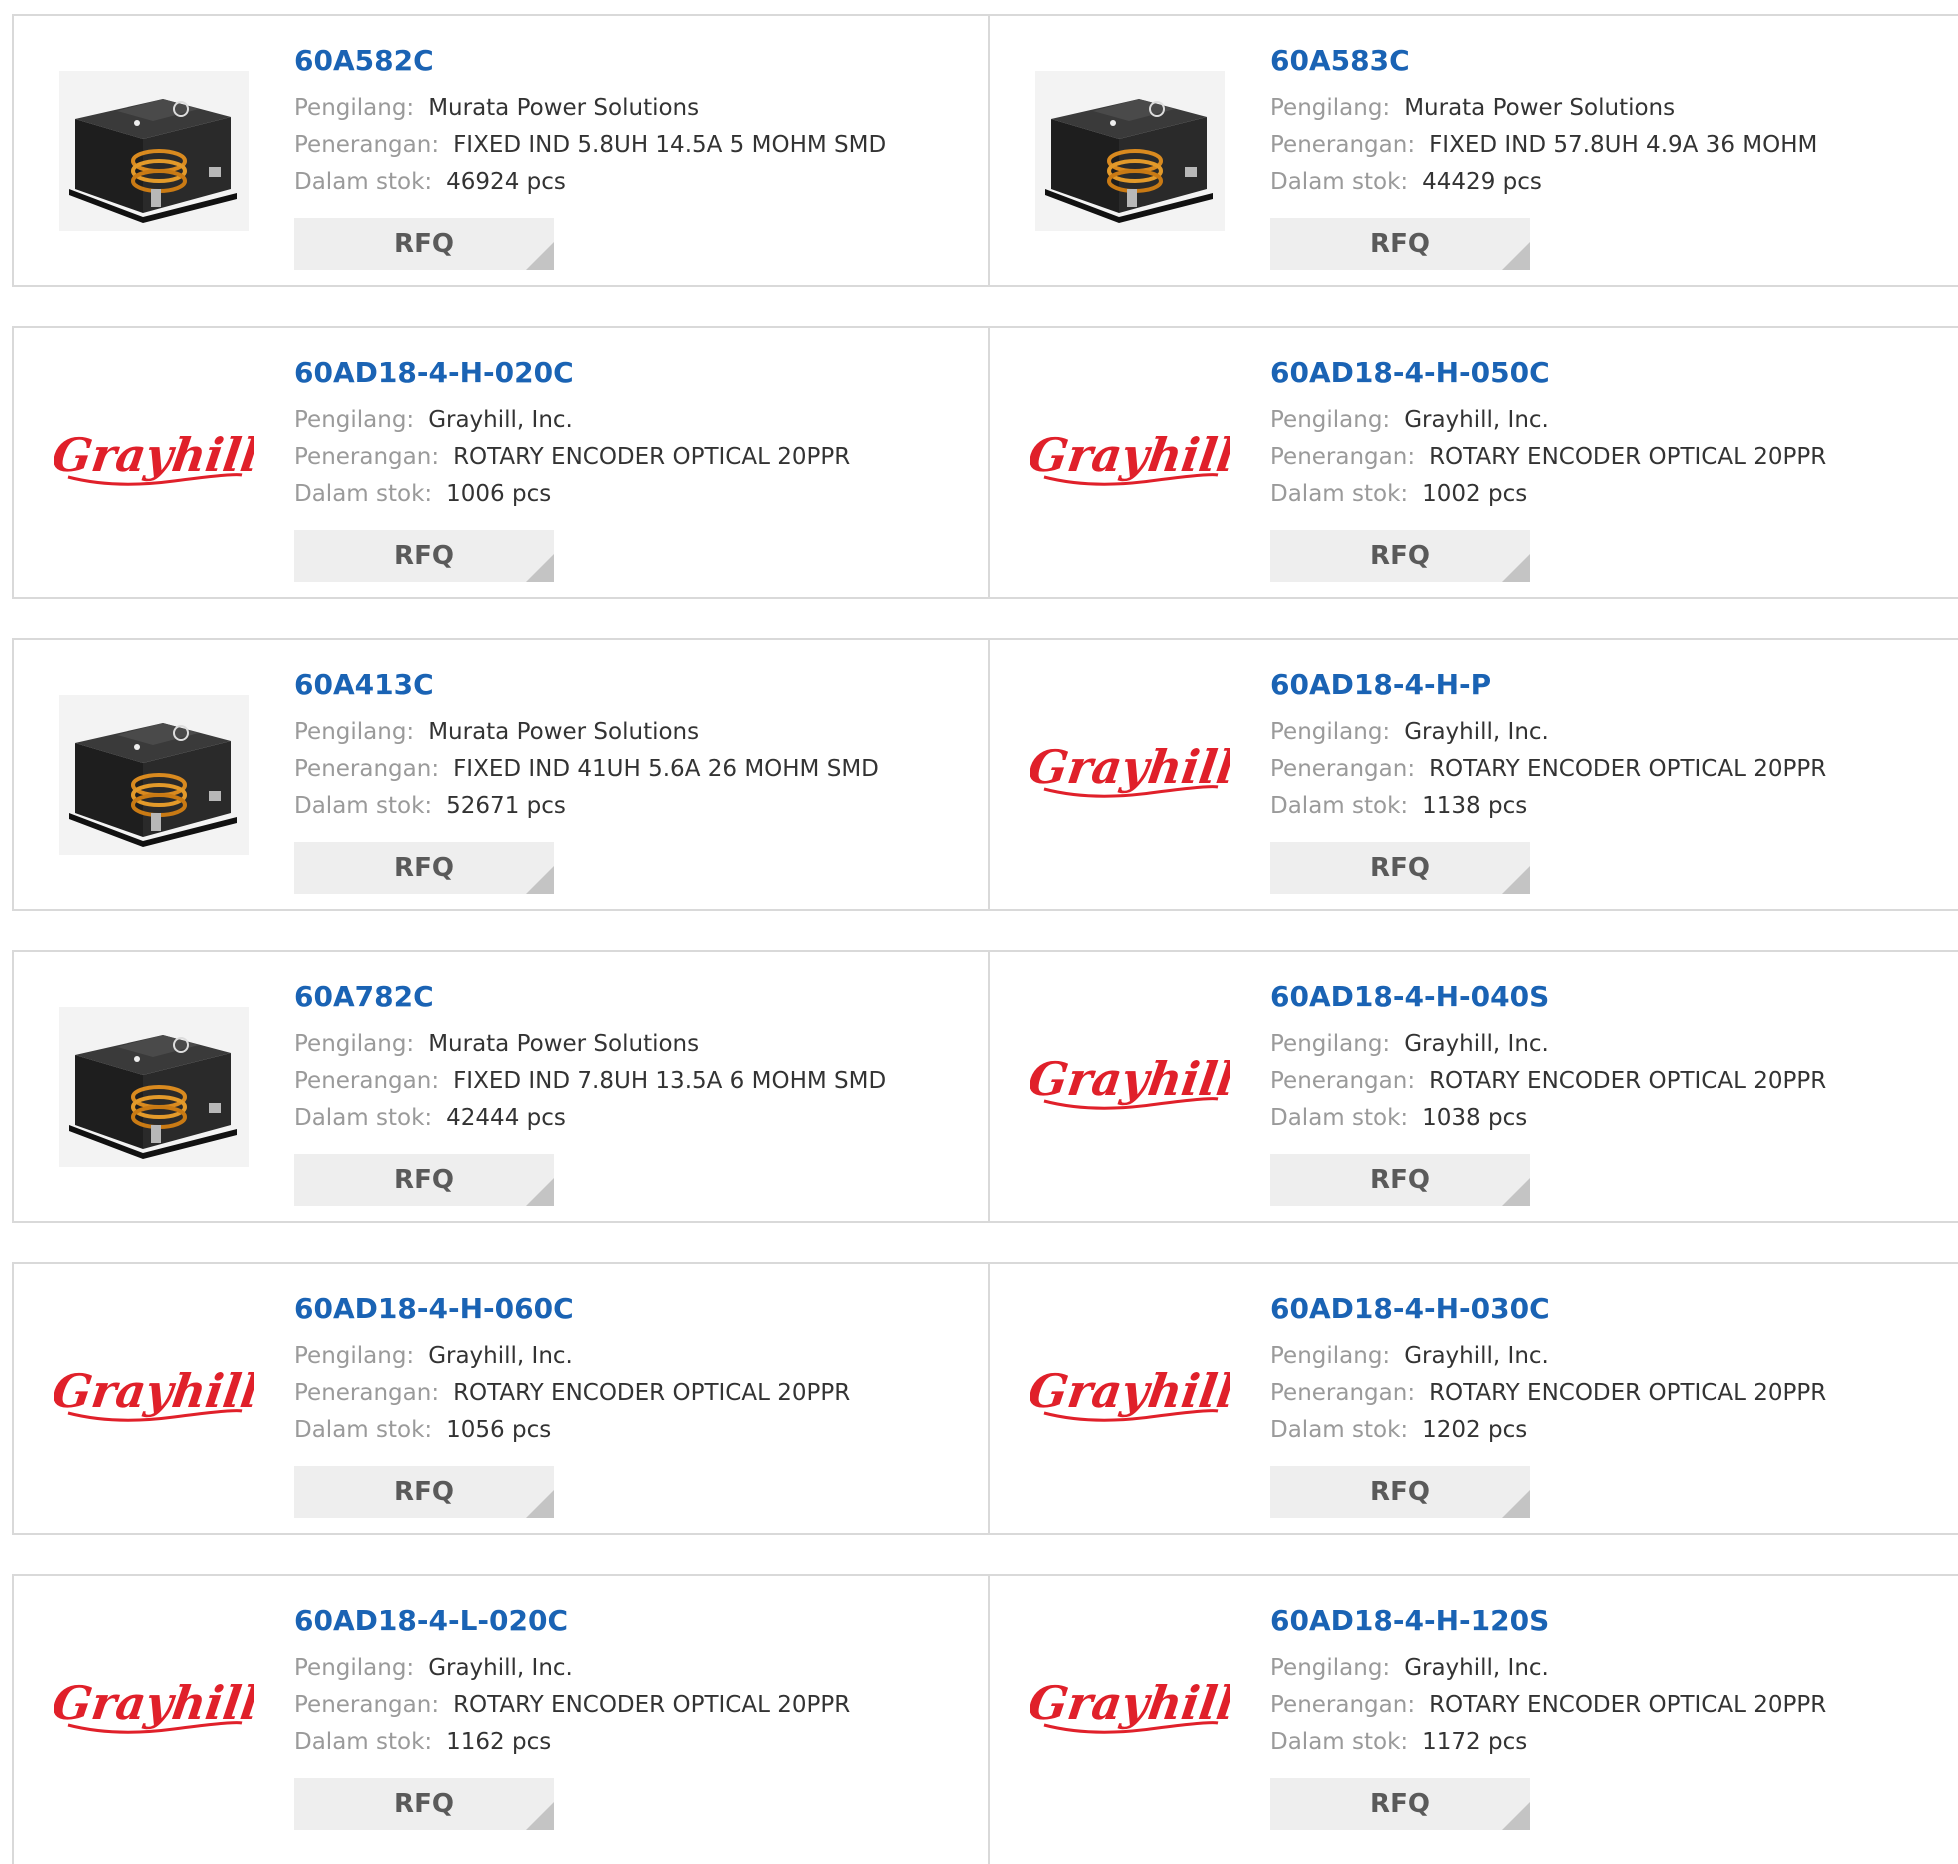 The image size is (1958, 1864). I want to click on stock-value: 1006 pcs, so click(499, 494).